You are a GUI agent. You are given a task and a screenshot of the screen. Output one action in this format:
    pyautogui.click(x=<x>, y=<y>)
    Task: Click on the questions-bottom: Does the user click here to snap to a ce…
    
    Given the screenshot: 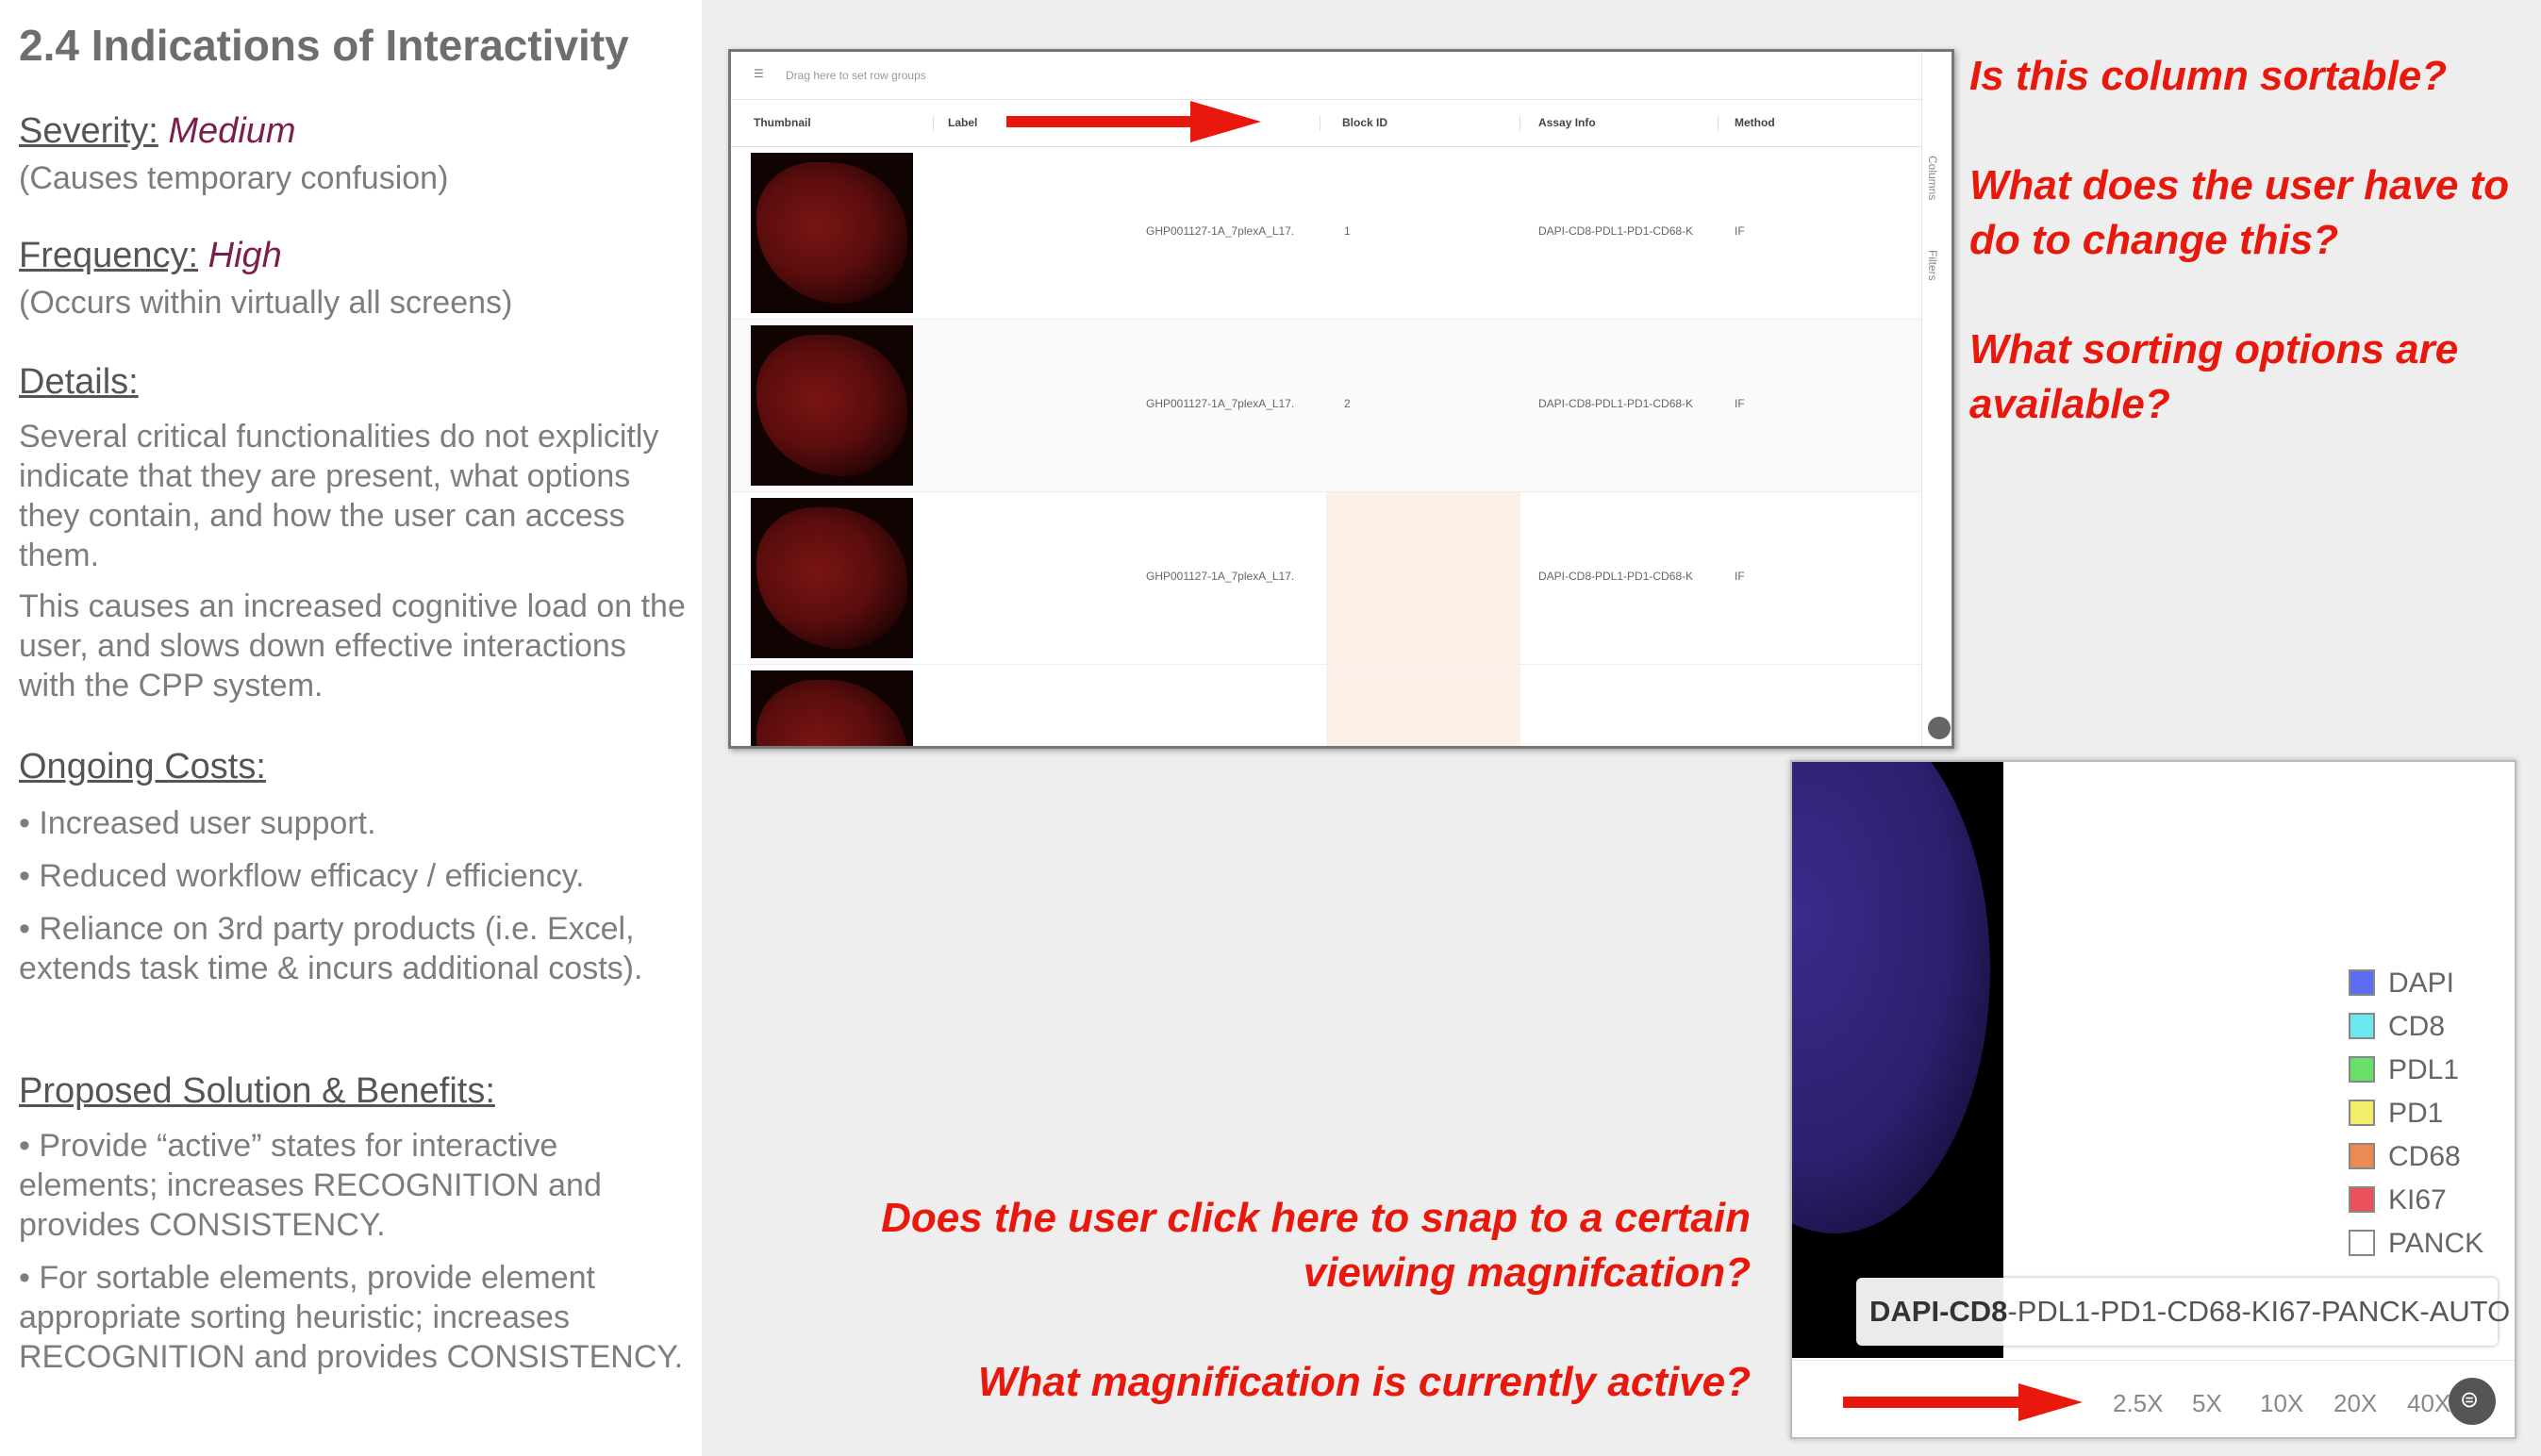 What is the action you would take?
    pyautogui.click(x=1314, y=1301)
    